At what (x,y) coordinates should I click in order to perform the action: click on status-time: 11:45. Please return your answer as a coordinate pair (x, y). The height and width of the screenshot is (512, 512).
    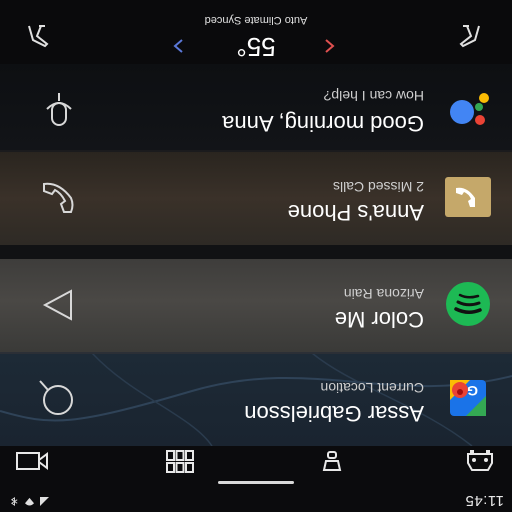
    Looking at the image, I should click on (484, 500).